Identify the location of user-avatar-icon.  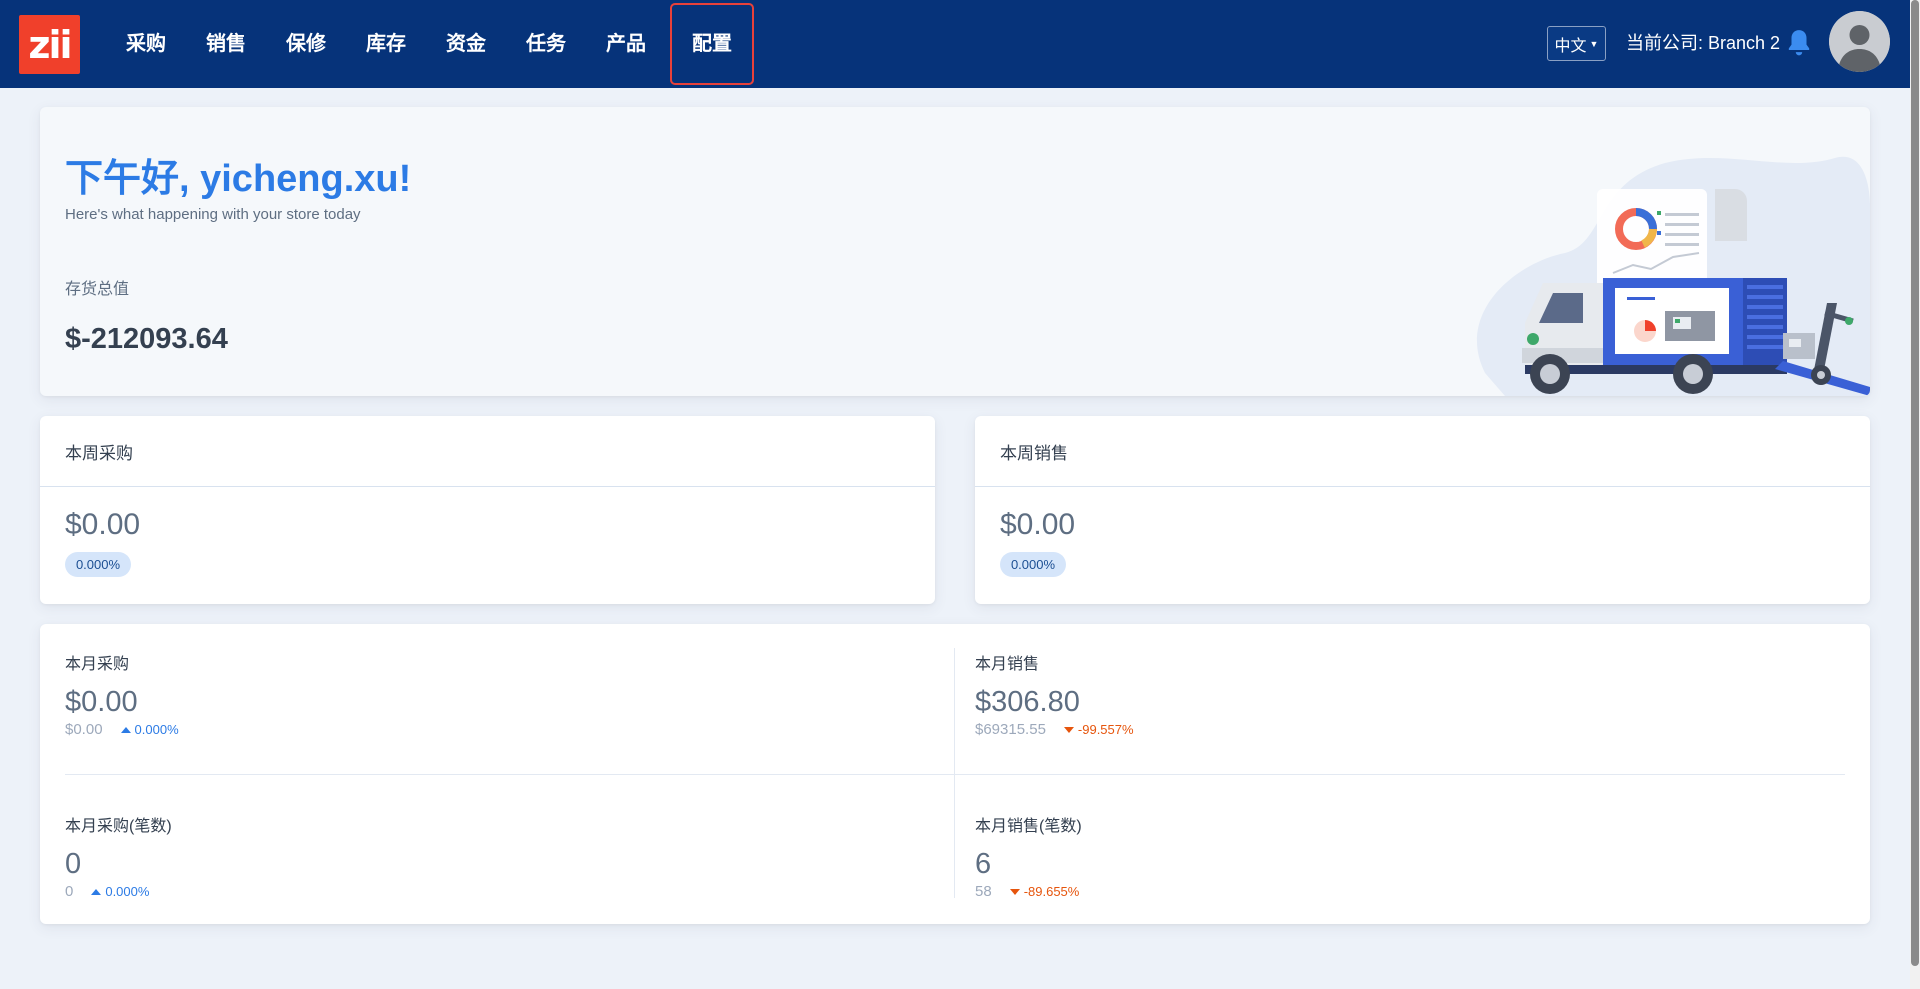
(1859, 41).